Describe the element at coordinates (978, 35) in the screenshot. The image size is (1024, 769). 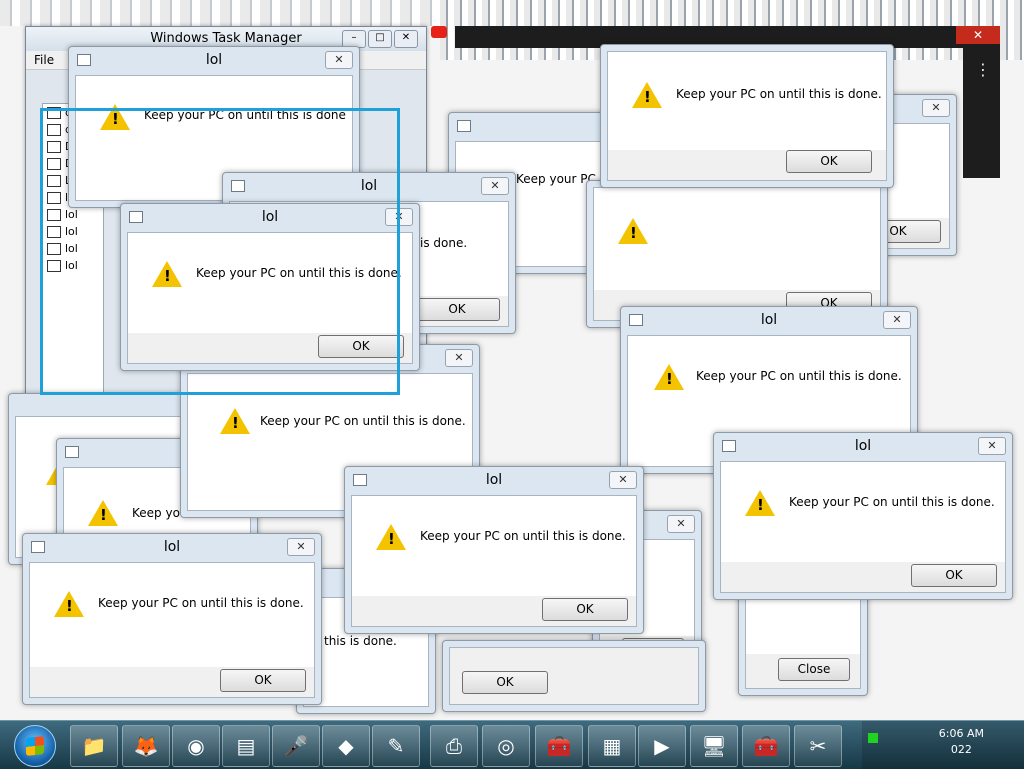
I see `browser-close-button: ✕` at that location.